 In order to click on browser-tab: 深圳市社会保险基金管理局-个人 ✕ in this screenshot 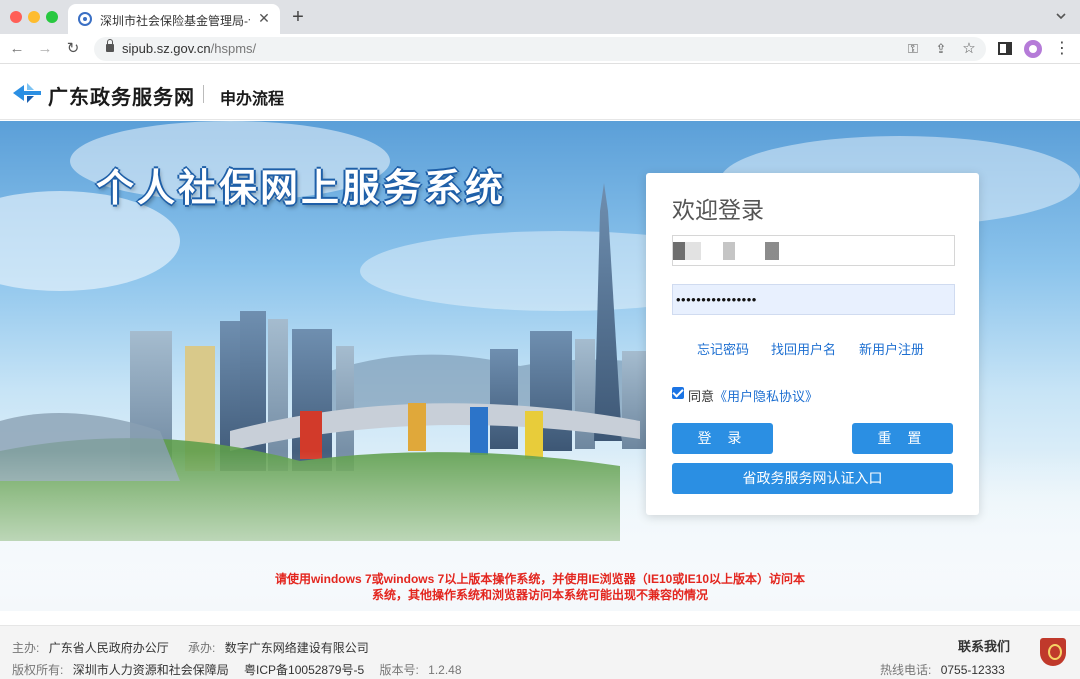, I will do `click(174, 19)`.